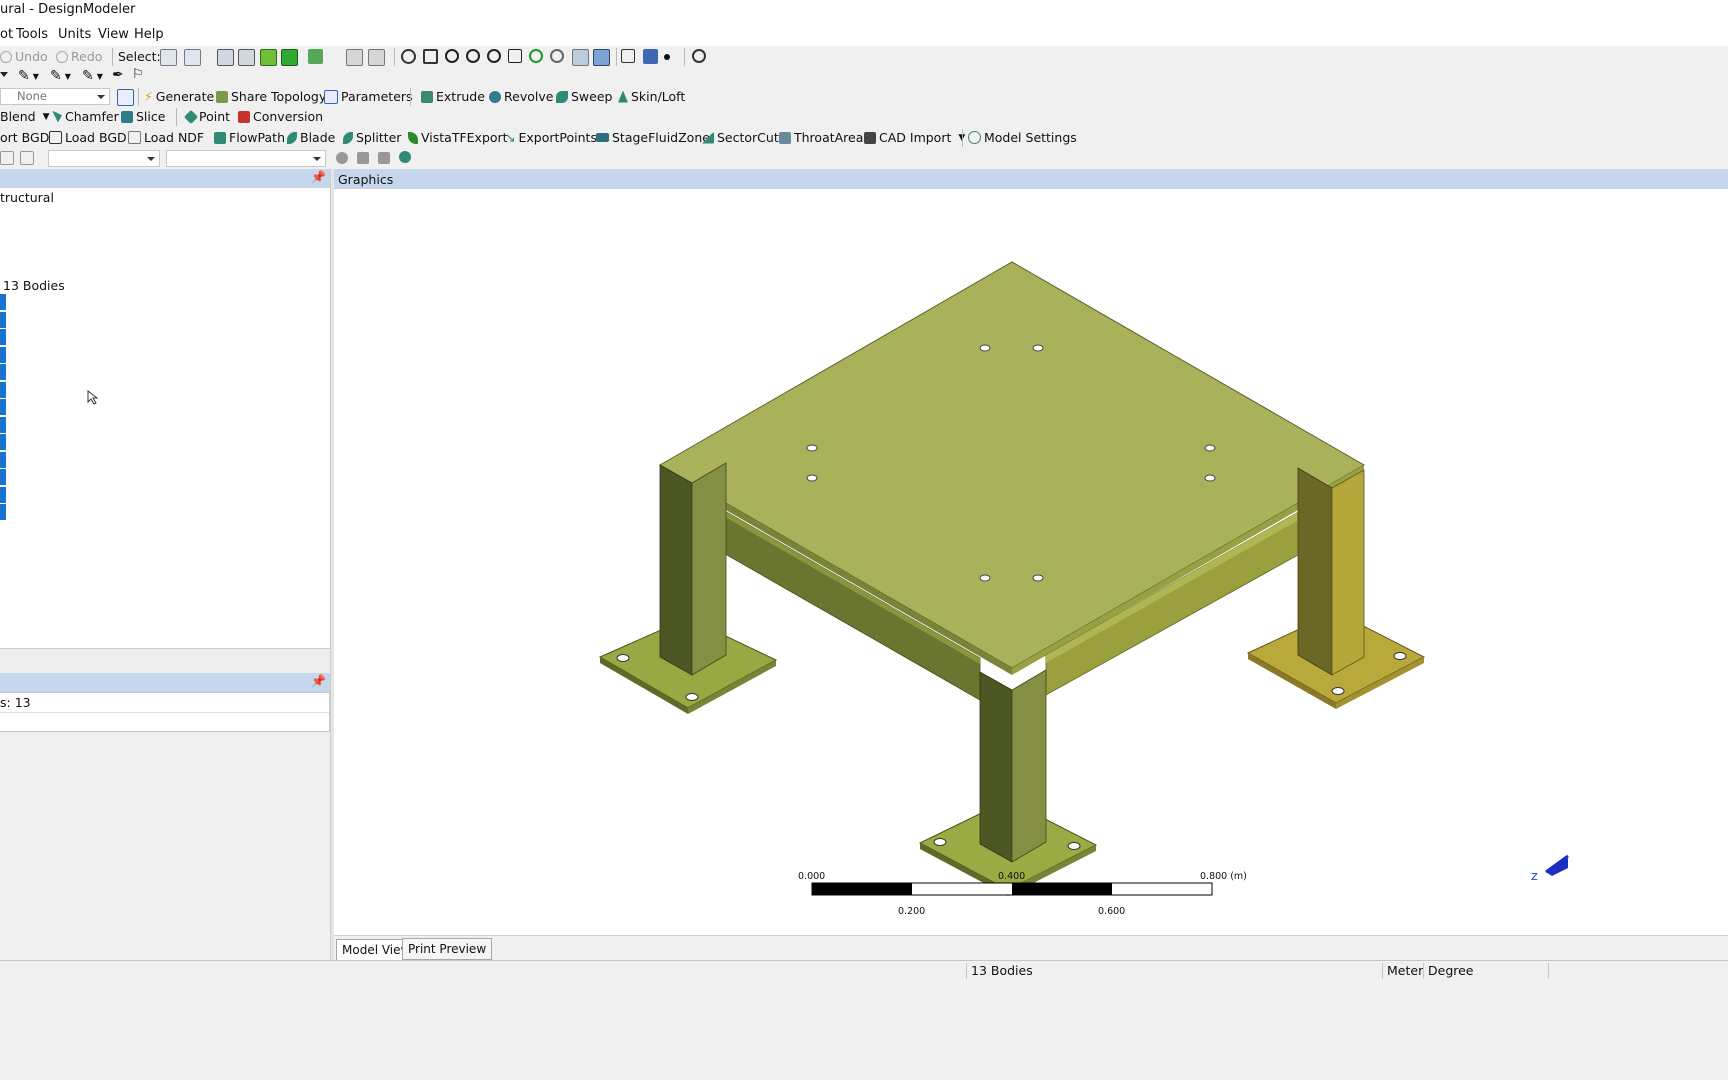 The height and width of the screenshot is (1080, 1728). What do you see at coordinates (143, 116) in the screenshot?
I see `slice-button: Slice` at bounding box center [143, 116].